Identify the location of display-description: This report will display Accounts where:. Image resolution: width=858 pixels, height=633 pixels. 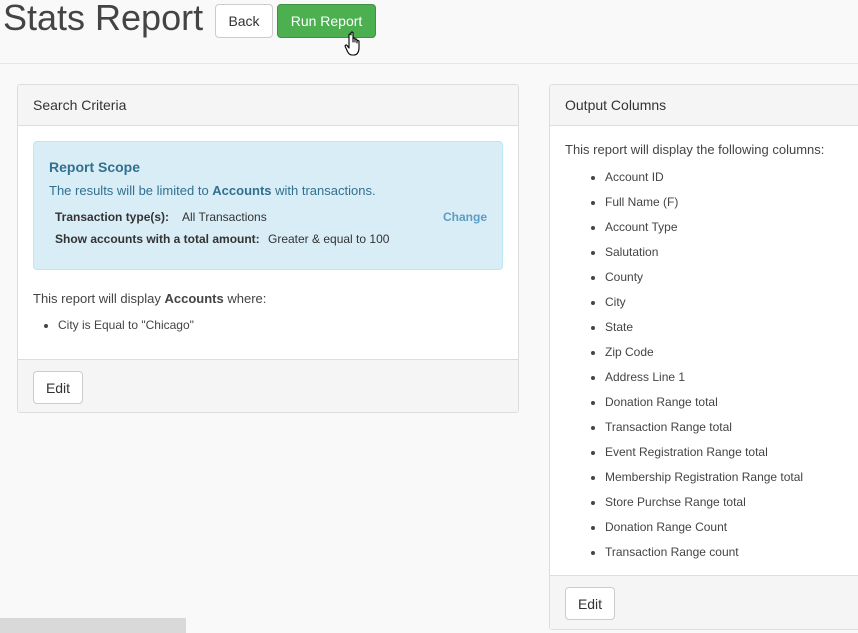
(149, 298).